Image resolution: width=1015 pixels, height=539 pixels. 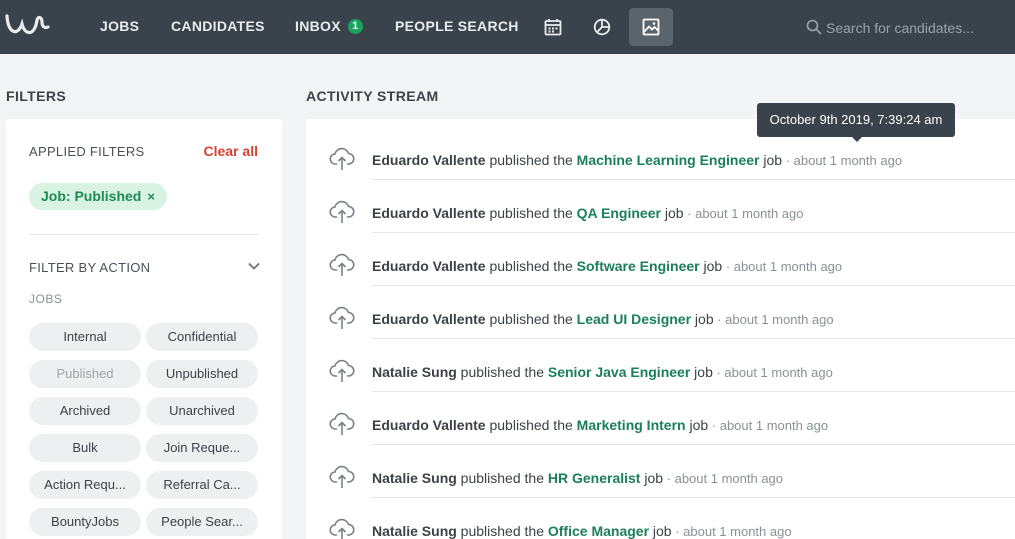 What do you see at coordinates (634, 319) in the screenshot?
I see `activity-job-link: Lead UI Designer` at bounding box center [634, 319].